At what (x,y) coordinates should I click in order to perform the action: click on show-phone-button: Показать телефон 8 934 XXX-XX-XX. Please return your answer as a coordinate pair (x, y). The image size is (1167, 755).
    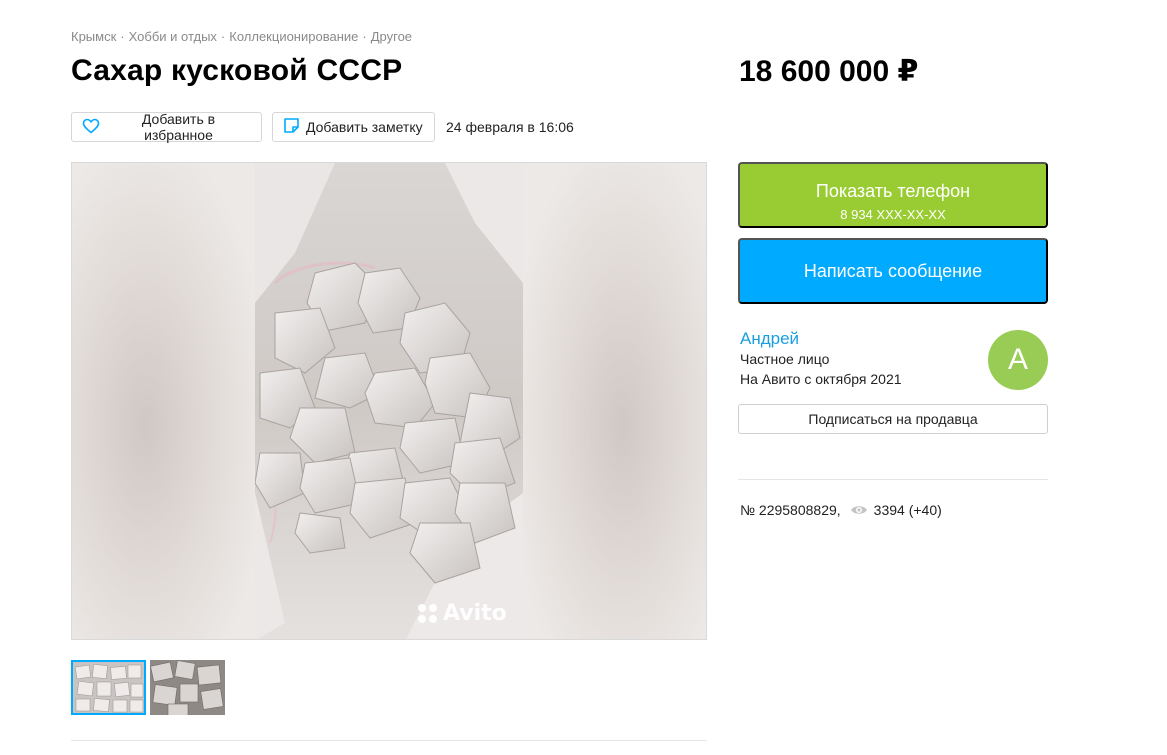
    Looking at the image, I should click on (893, 195).